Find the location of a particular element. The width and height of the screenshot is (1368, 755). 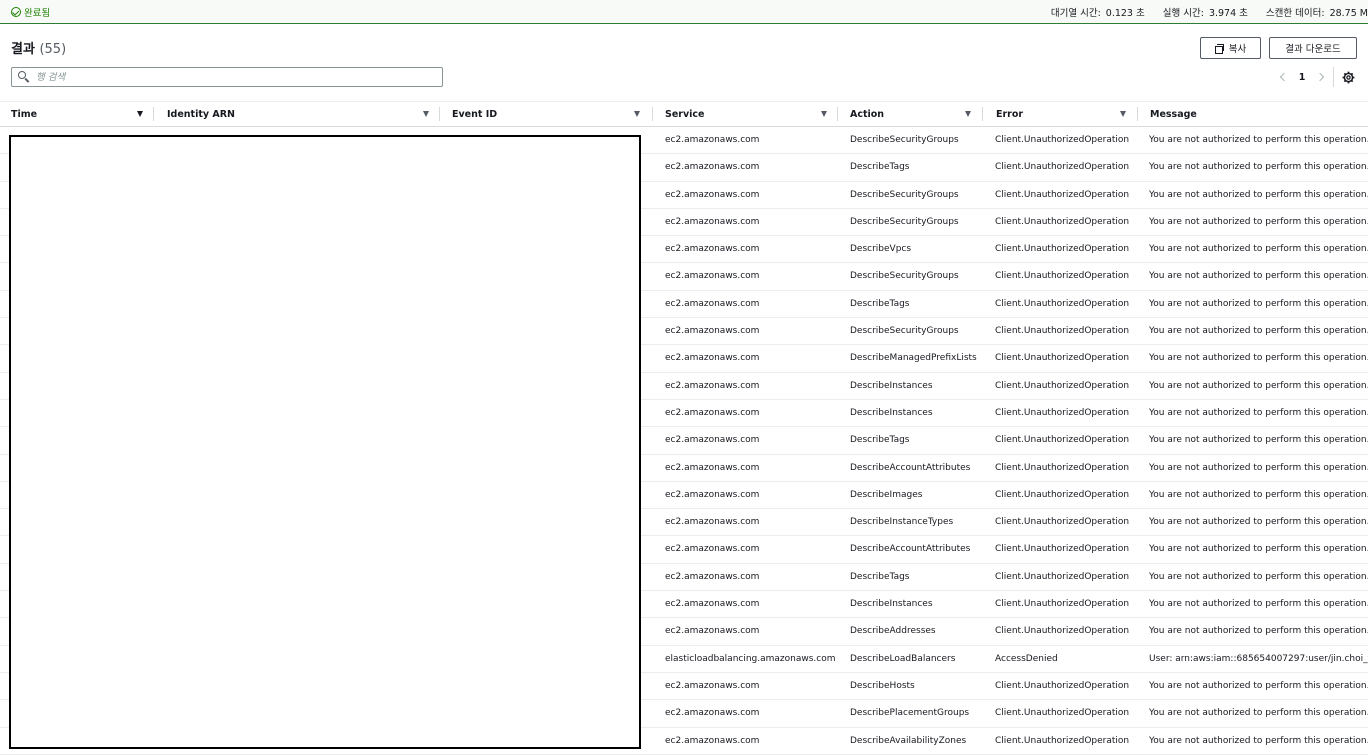

cell-action: DescribeAccountAttributes is located at coordinates (910, 549).